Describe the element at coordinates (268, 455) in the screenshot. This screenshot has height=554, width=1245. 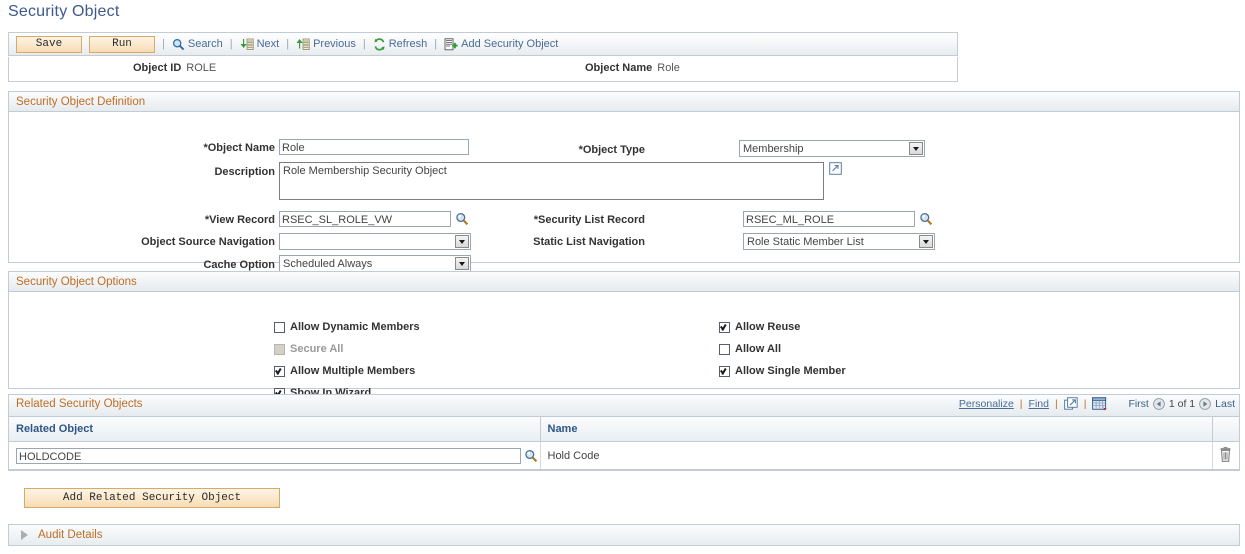
I see `related-object-input: HOLDCODE` at that location.